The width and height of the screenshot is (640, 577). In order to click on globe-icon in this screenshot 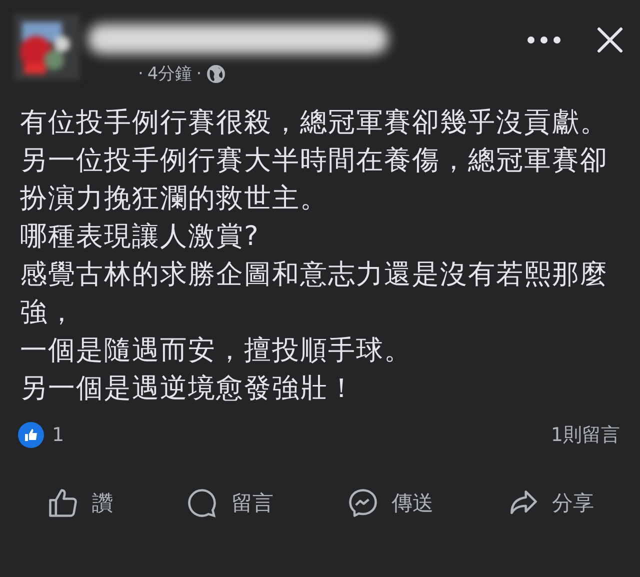, I will do `click(216, 74)`.